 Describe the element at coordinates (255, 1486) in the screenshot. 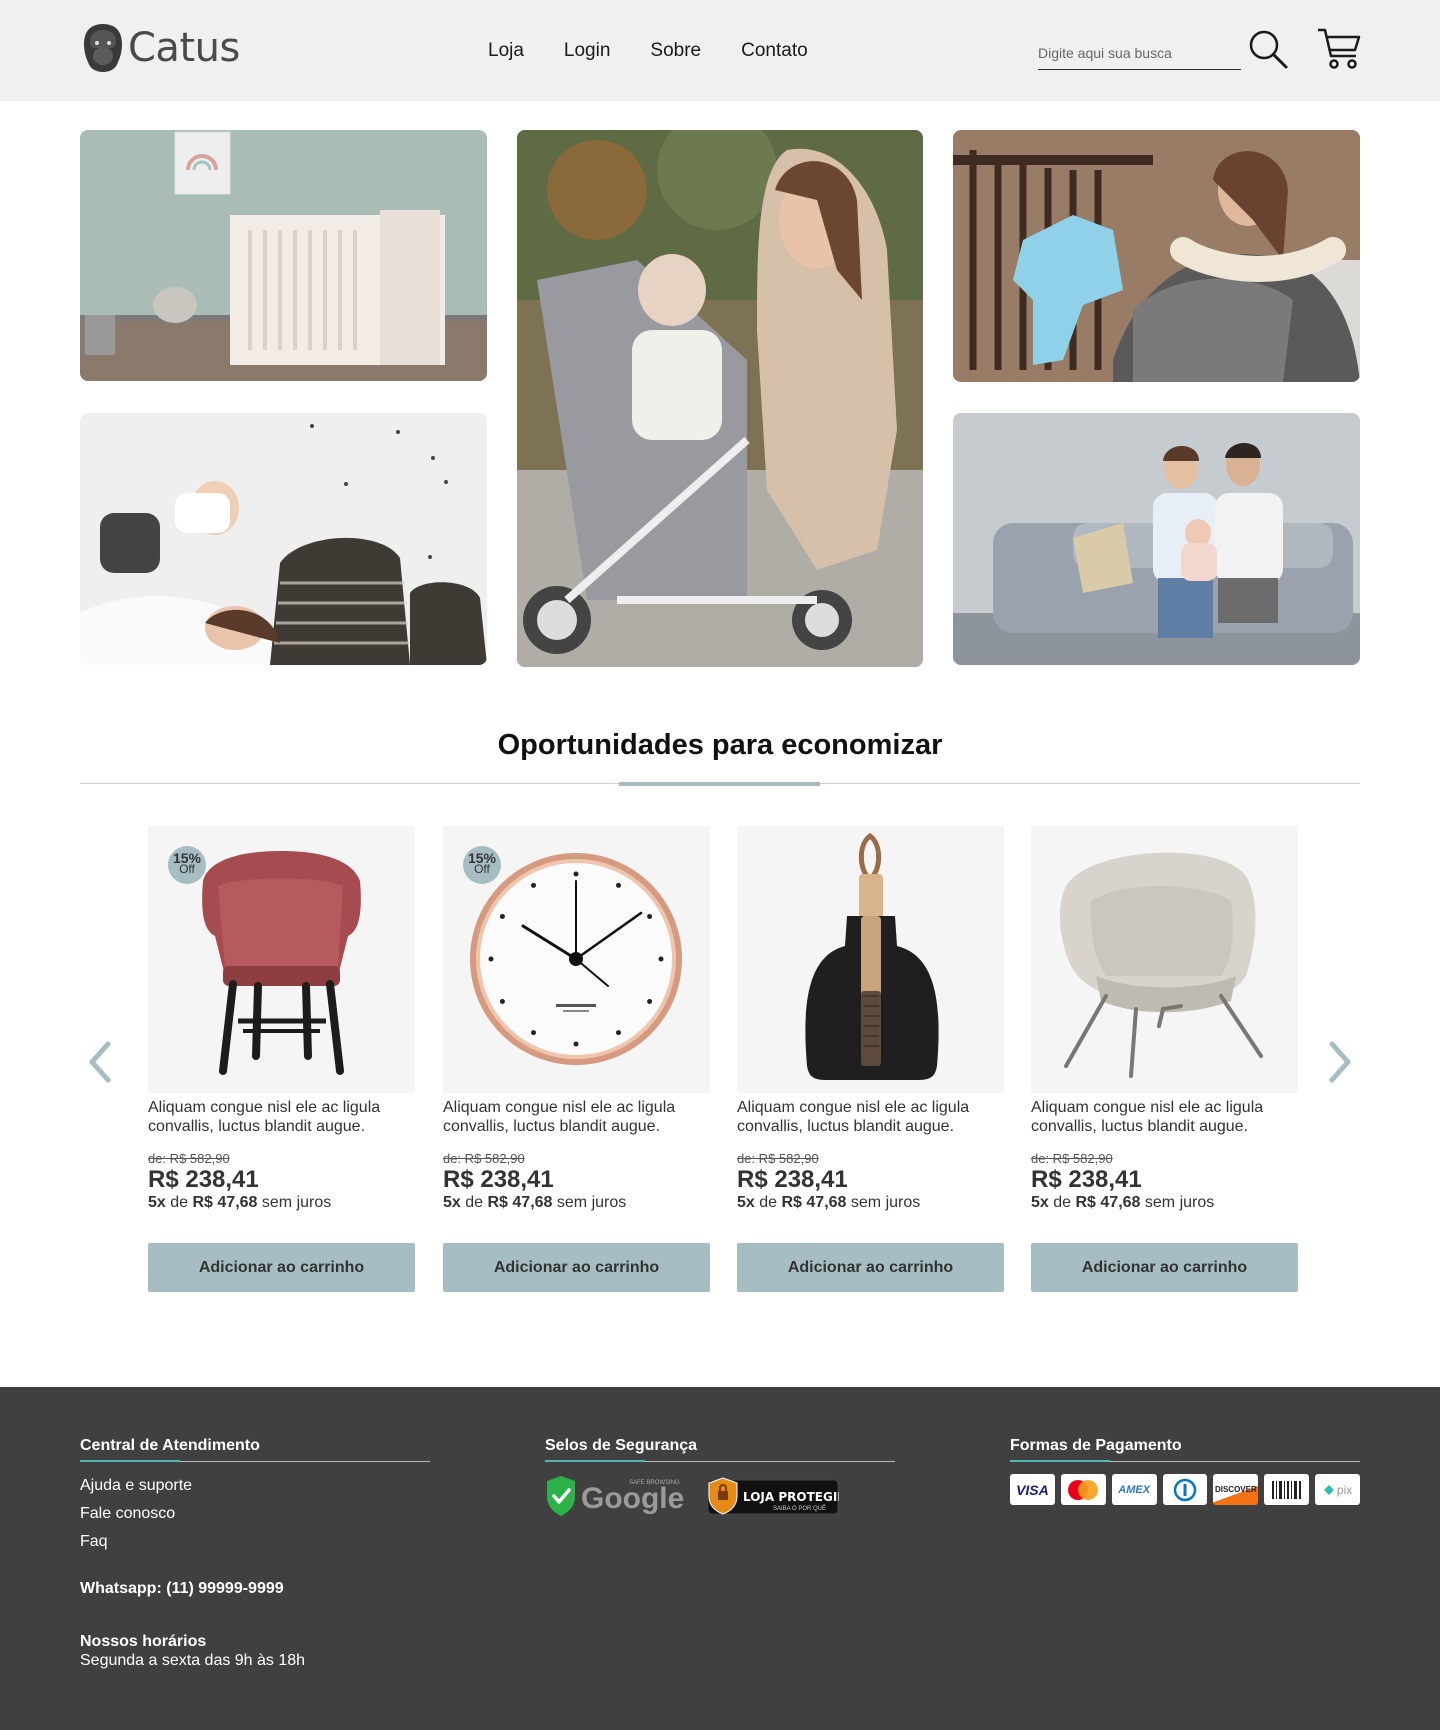

I see `footer-link-ajuda: Ajuda e suporte` at that location.